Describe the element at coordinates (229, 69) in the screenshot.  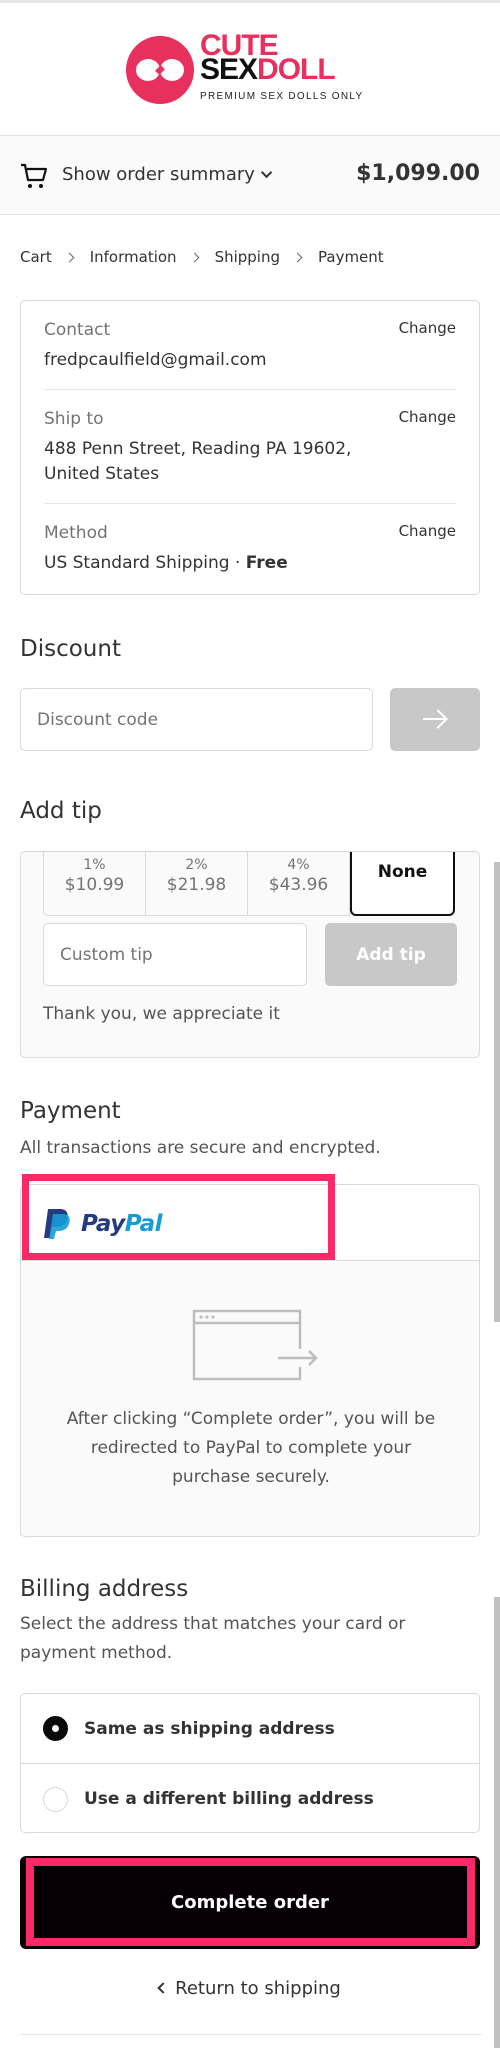
I see `logo-text-sex: SEX` at that location.